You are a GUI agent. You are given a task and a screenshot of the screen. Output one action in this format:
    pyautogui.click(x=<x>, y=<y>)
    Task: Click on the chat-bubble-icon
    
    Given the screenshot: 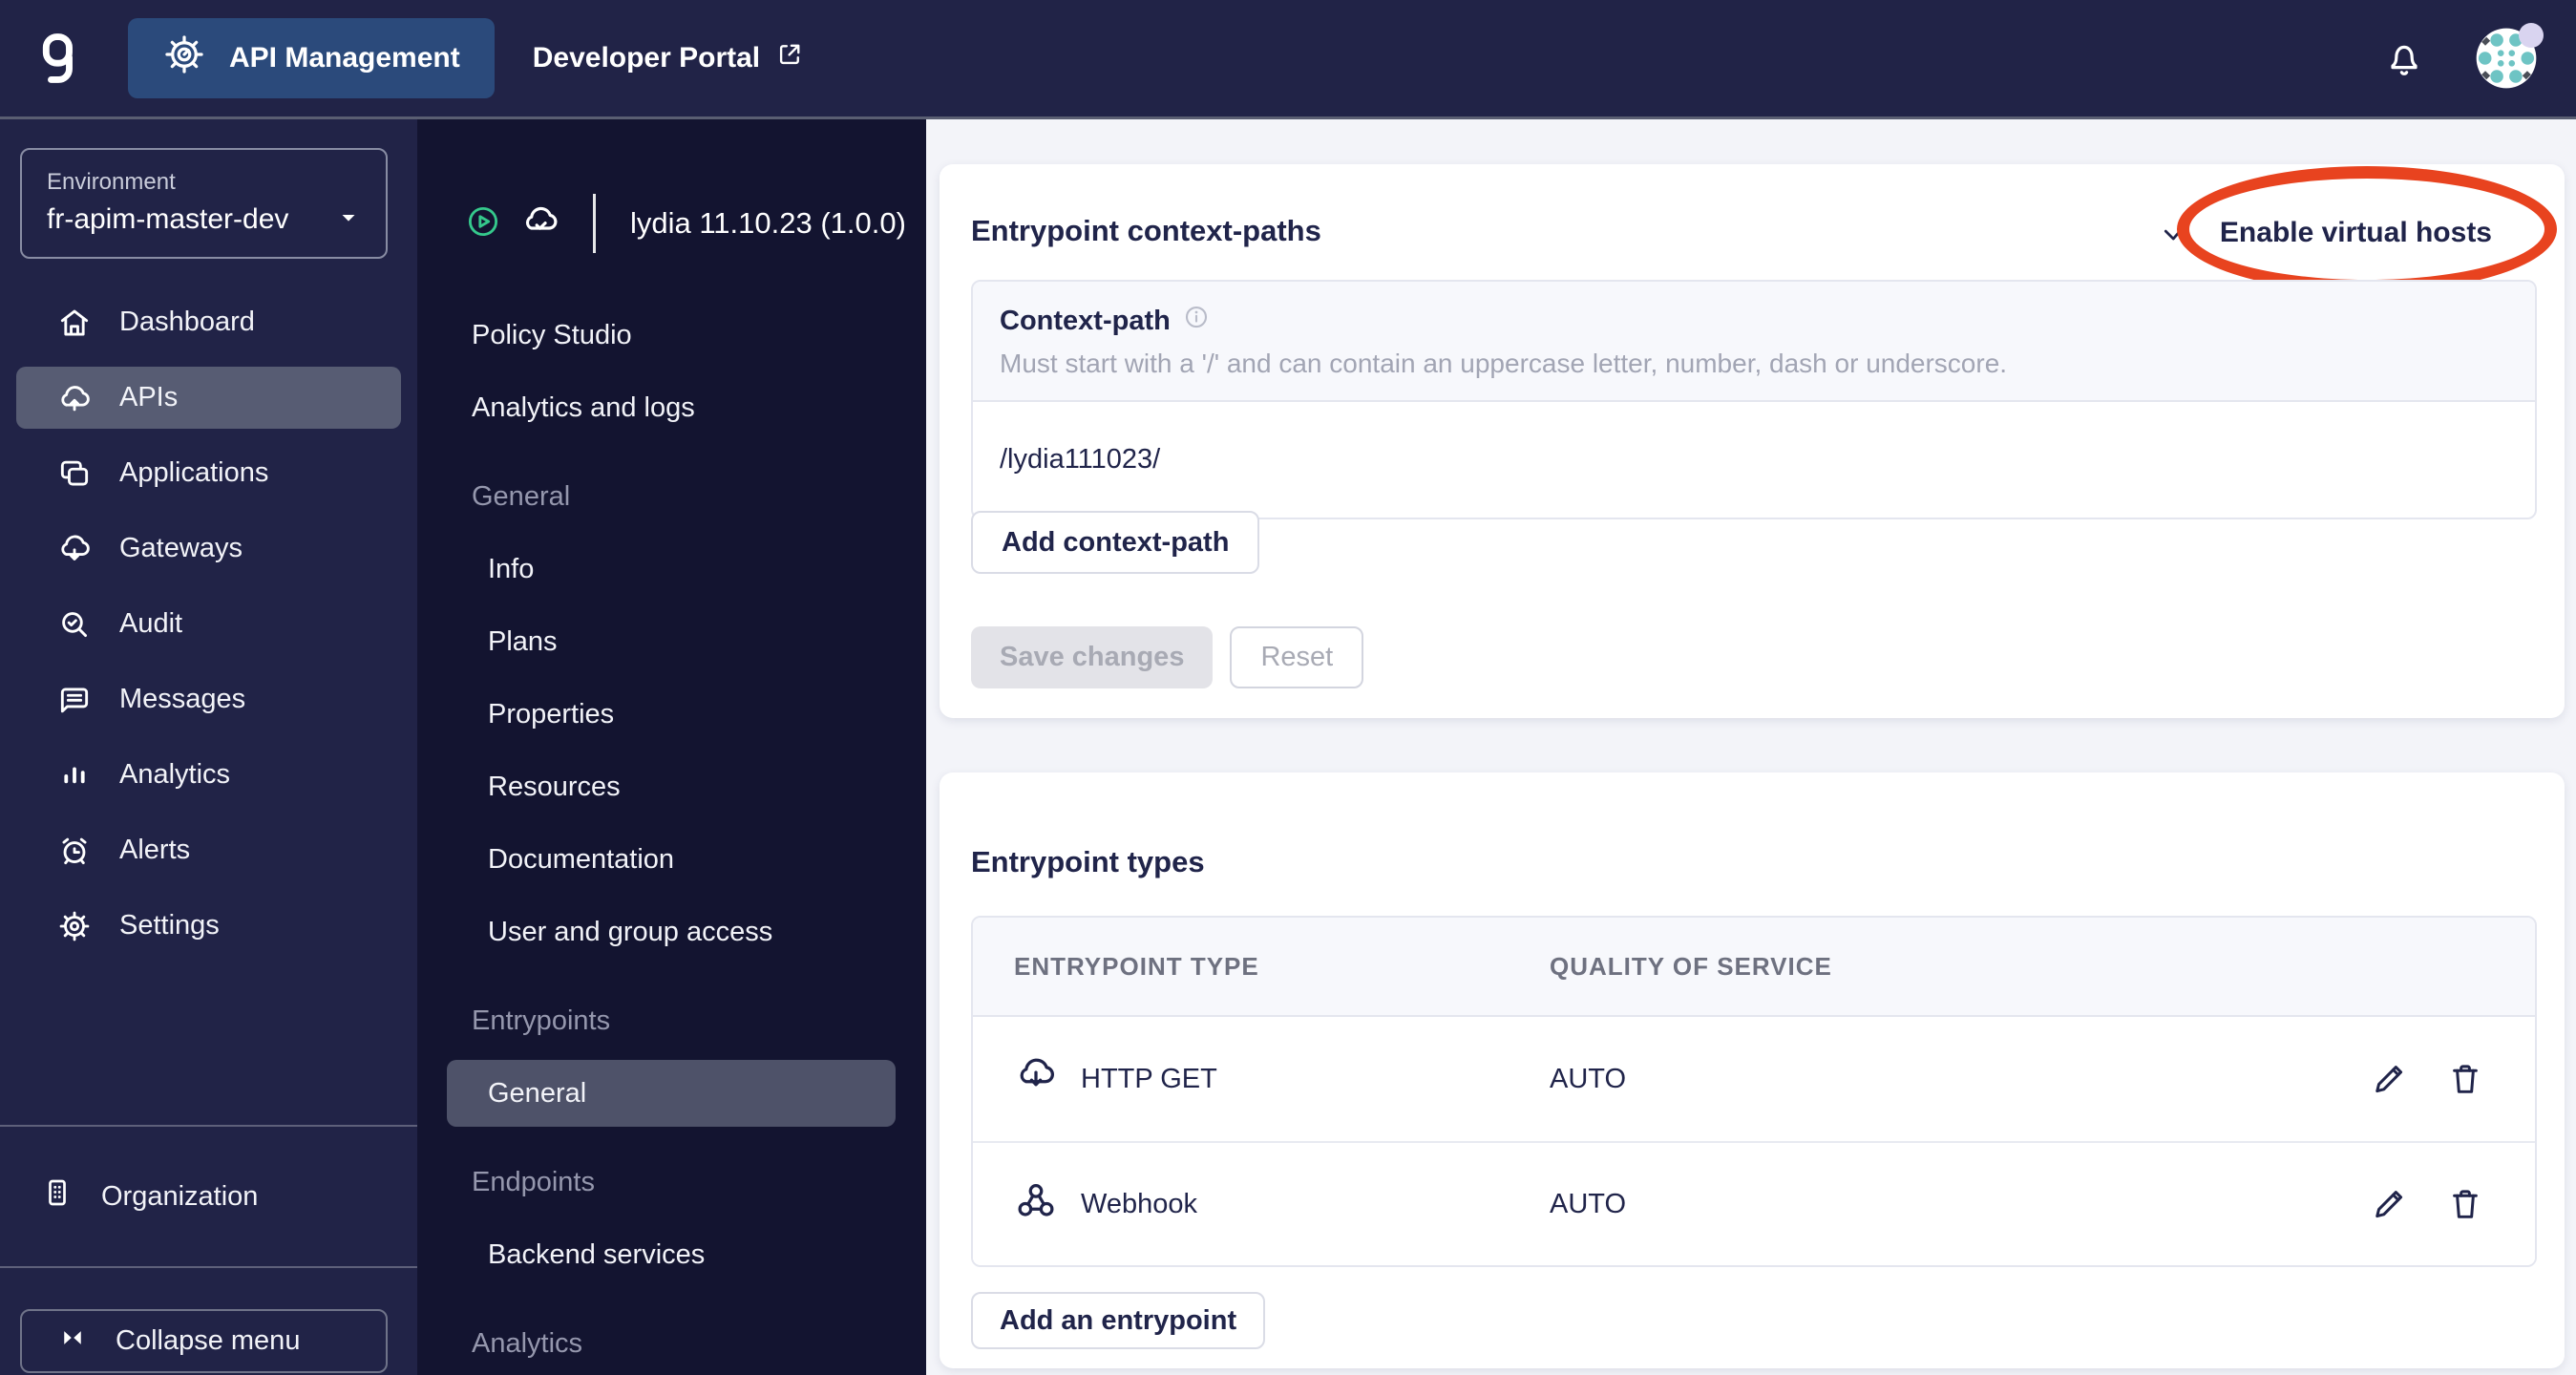 What is the action you would take?
    pyautogui.click(x=74, y=700)
    